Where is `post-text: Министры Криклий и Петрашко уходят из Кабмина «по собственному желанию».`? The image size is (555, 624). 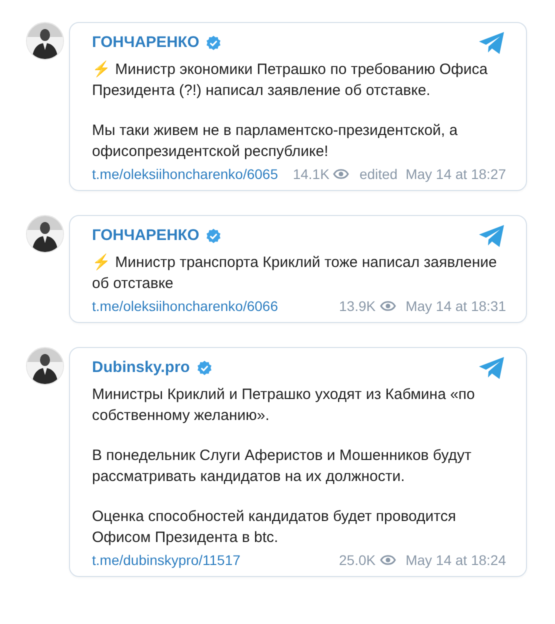 post-text: Министры Криклий и Петрашко уходят из Кабмина «по собственному желанию». is located at coordinates (284, 405).